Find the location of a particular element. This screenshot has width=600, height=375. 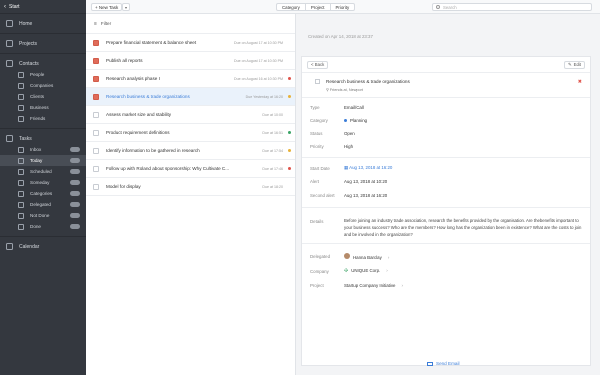

back-button: < Back is located at coordinates (318, 64).